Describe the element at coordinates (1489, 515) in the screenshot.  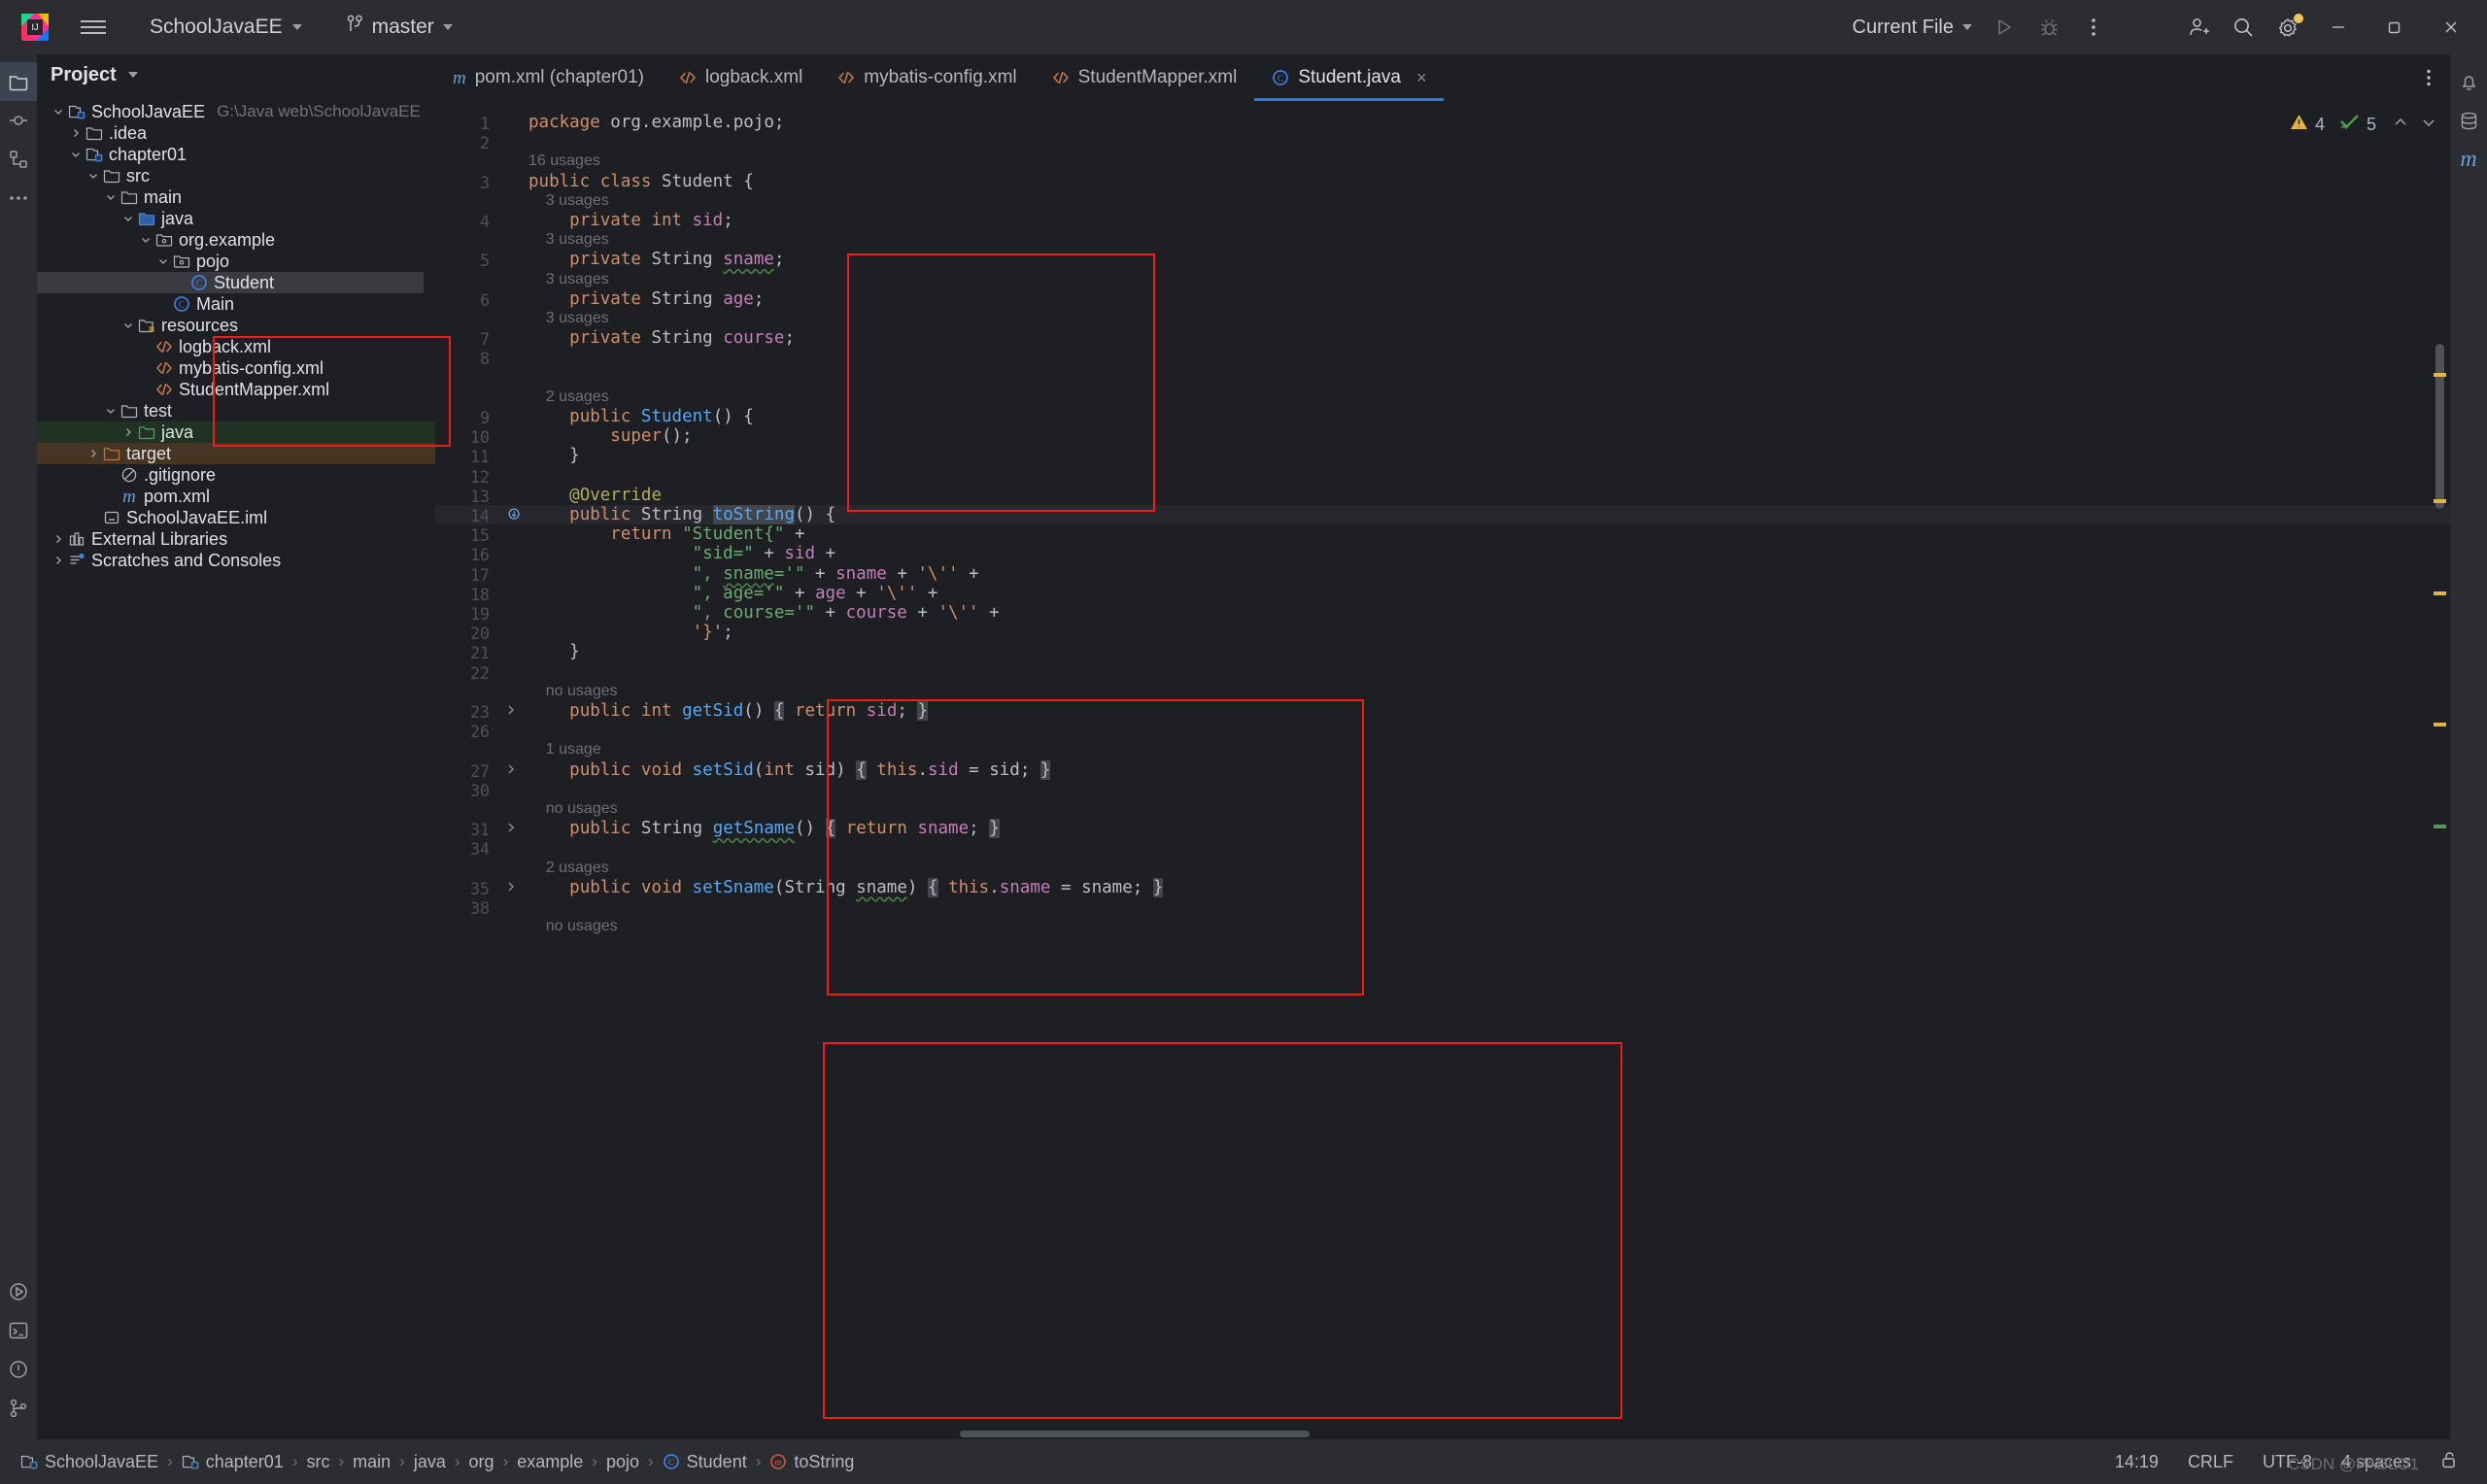
I see `code-line: public String toString() {` at that location.